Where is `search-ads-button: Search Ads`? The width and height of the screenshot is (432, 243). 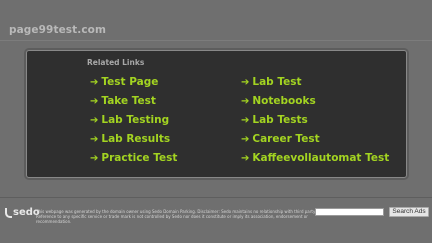 search-ads-button: Search Ads is located at coordinates (409, 212).